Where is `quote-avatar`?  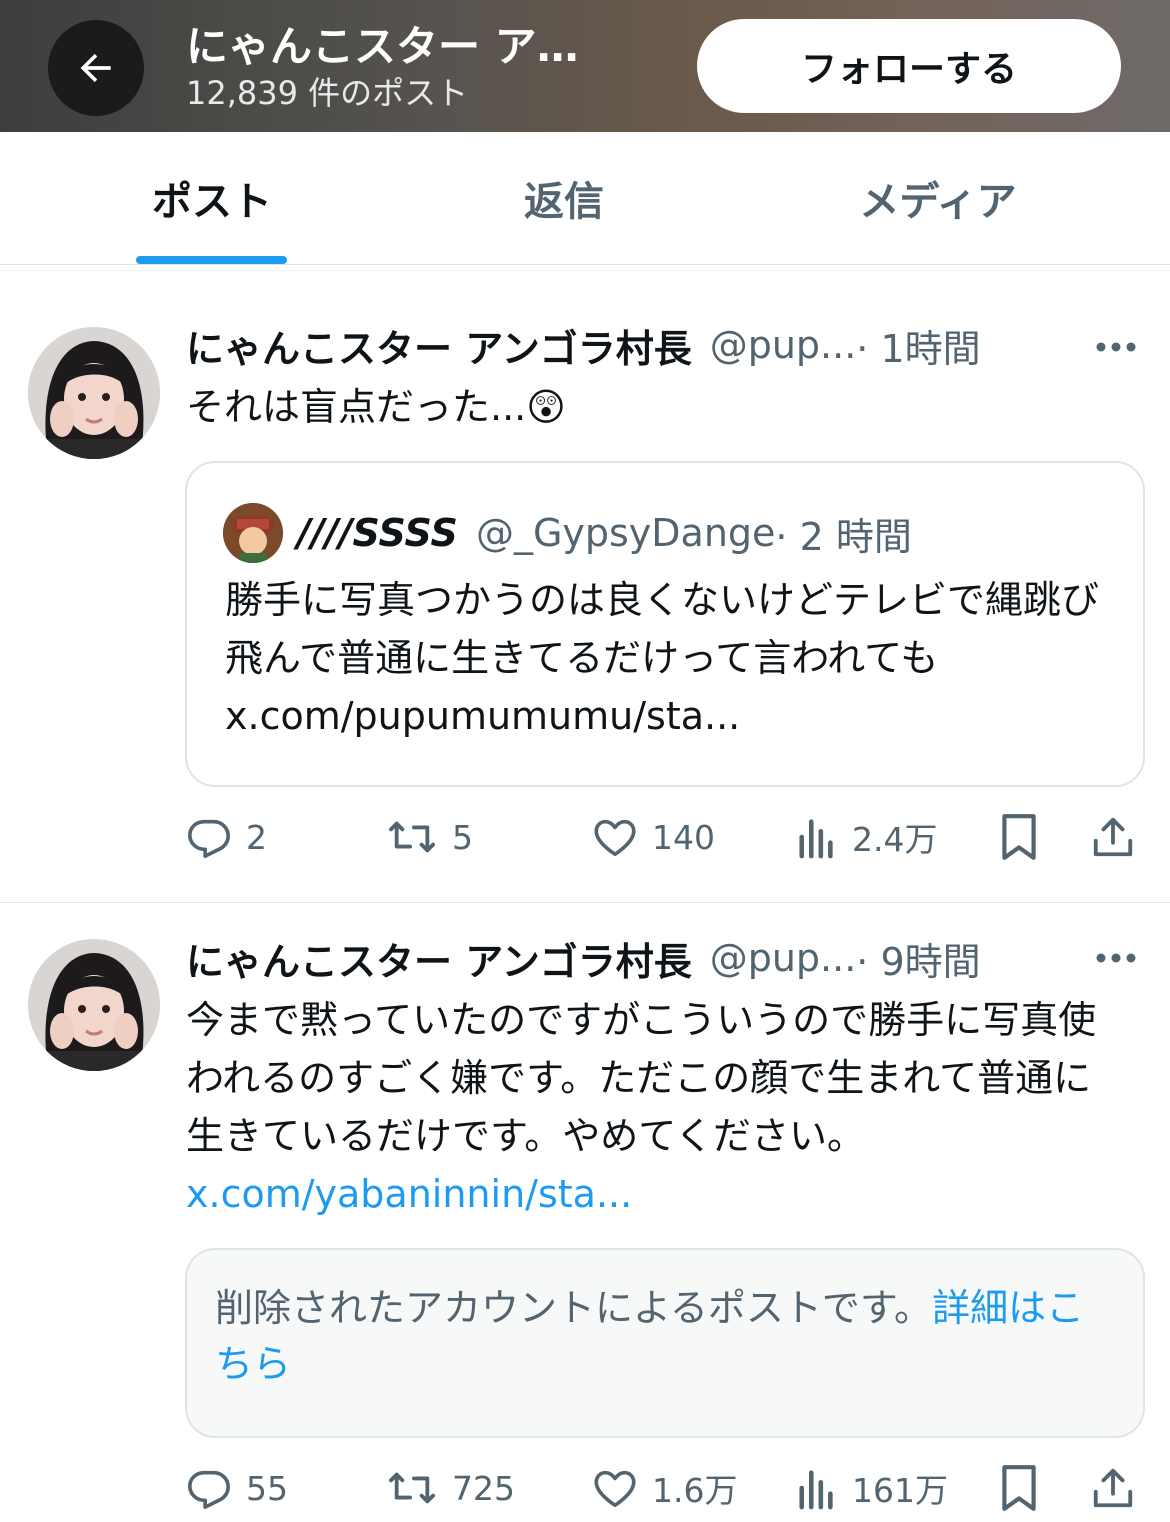
quote-avatar is located at coordinates (253, 533).